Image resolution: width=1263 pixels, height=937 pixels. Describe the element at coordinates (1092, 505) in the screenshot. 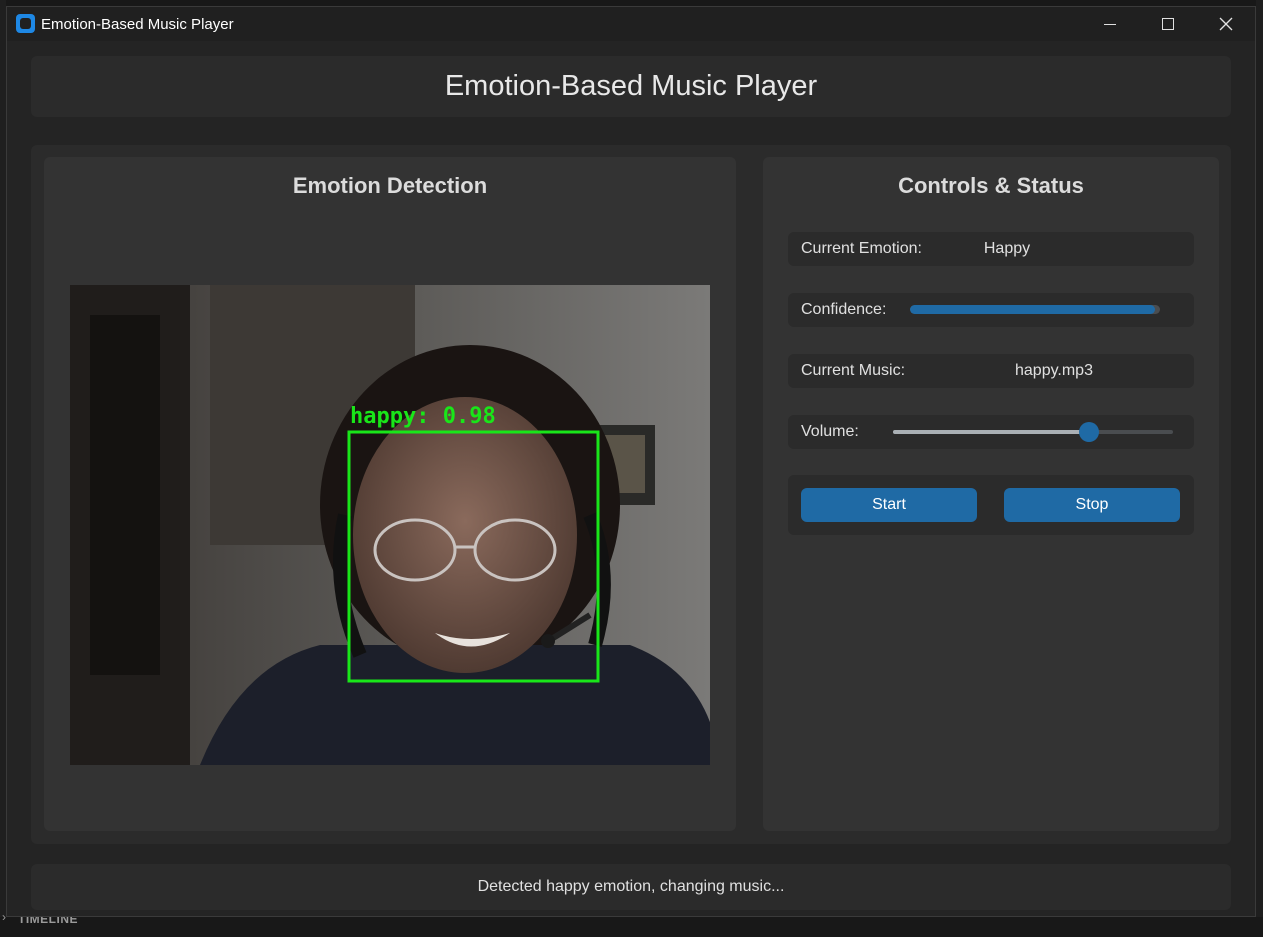

I see `stop-button: Stop` at that location.